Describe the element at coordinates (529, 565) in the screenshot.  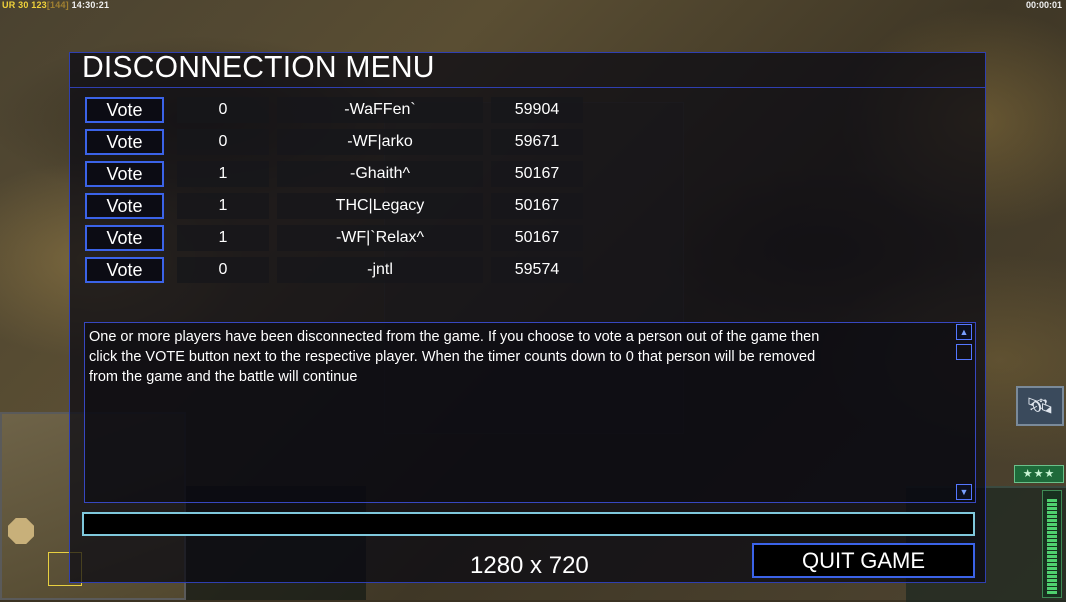
I see `resolution-label: 1280 x 720` at that location.